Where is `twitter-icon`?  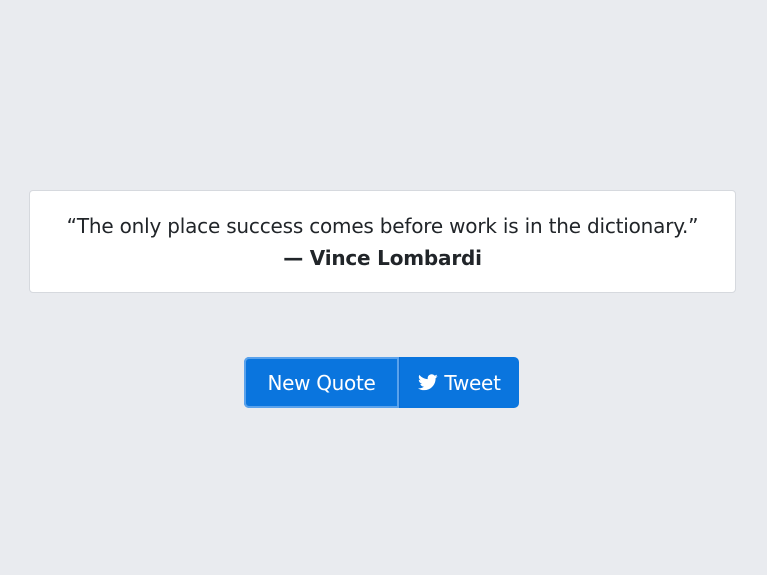 twitter-icon is located at coordinates (428, 382).